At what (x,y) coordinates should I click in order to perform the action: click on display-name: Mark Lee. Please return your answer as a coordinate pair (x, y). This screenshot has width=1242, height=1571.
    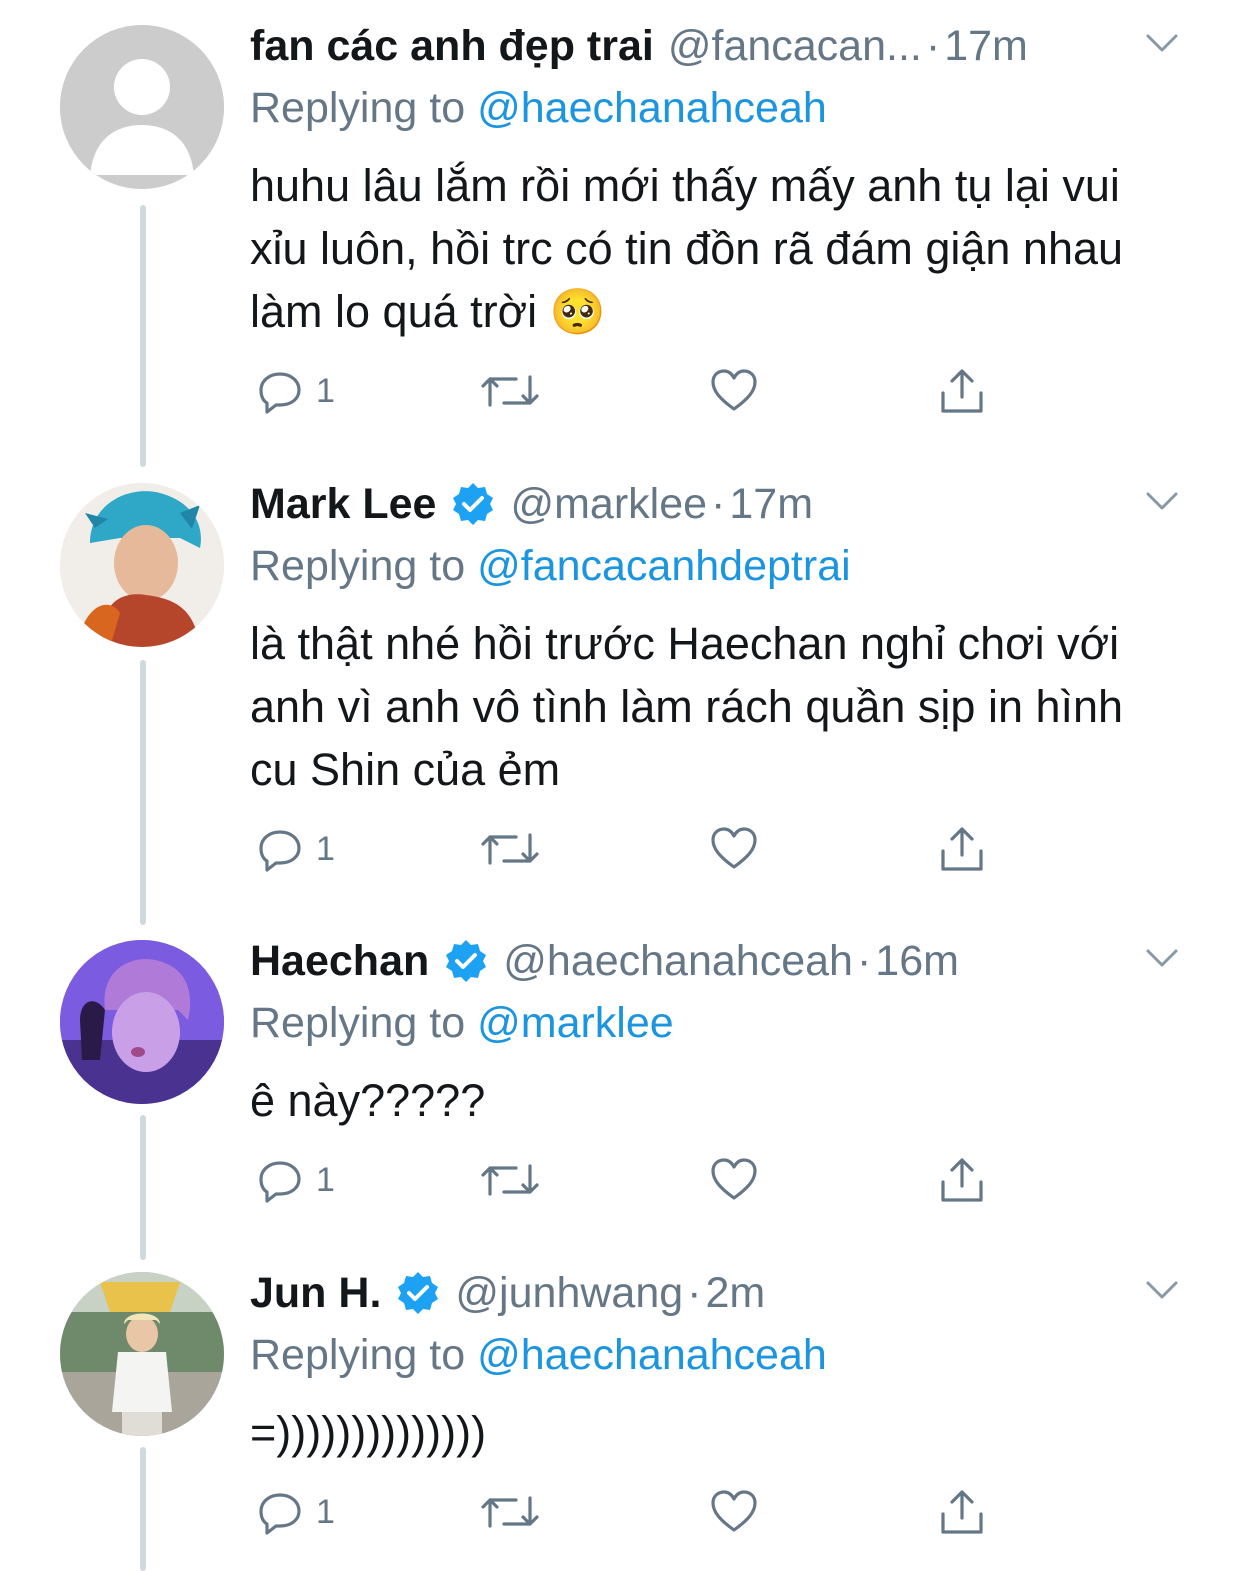
    Looking at the image, I should click on (343, 504).